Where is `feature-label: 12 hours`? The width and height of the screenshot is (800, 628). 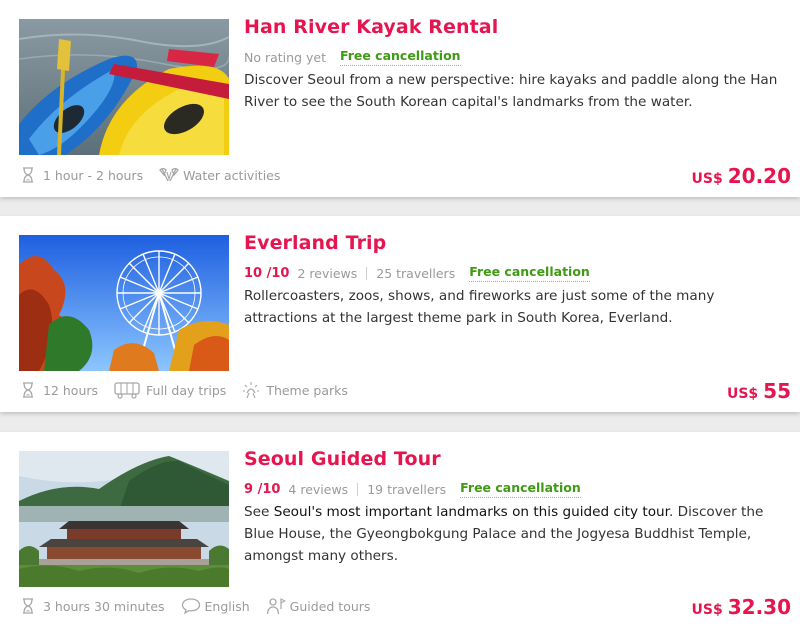
feature-label: 12 hours is located at coordinates (71, 390).